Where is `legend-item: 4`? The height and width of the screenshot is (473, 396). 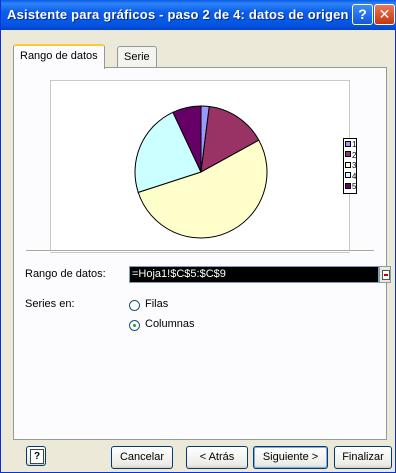
legend-item: 4 is located at coordinates (350, 177).